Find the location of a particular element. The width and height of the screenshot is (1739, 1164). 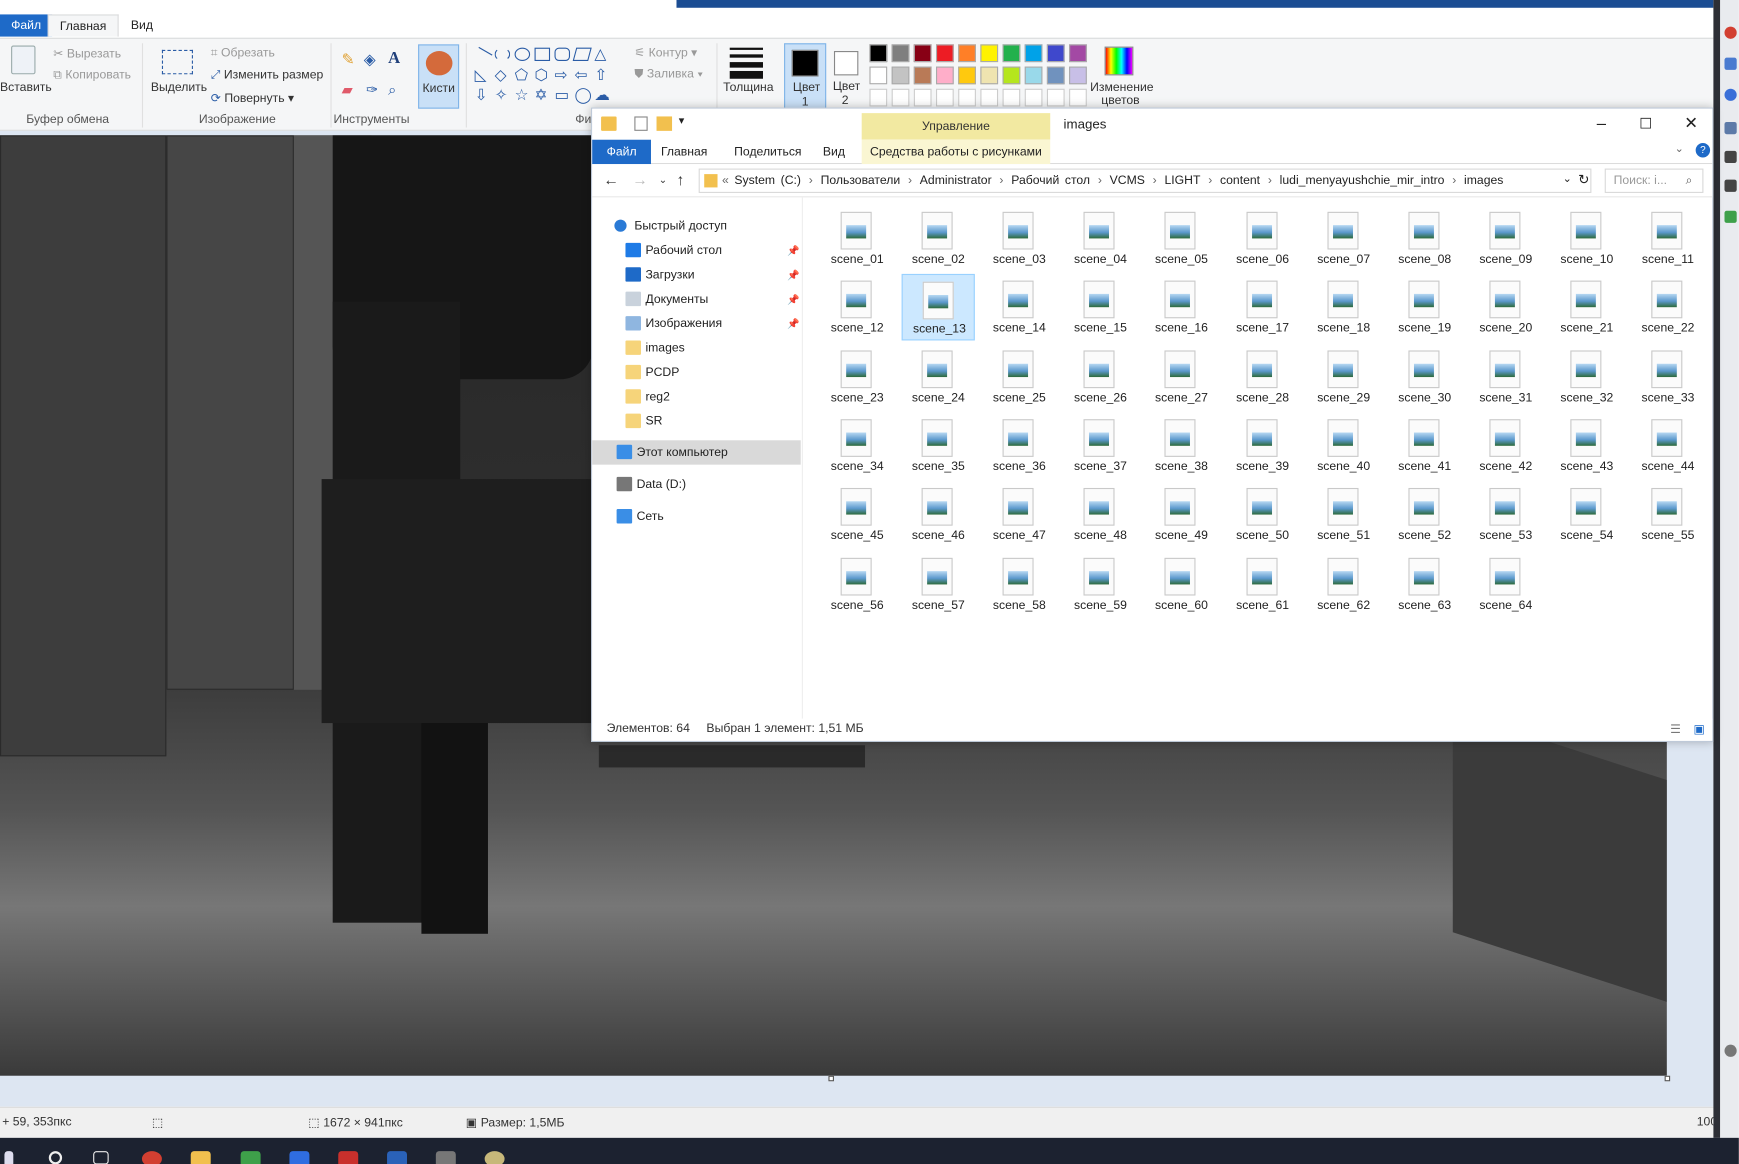

file-item: scene_49 is located at coordinates (1181, 515).